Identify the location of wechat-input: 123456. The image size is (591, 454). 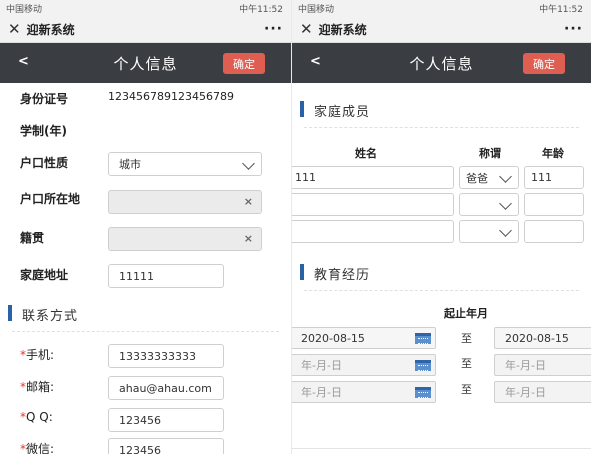
(166, 446).